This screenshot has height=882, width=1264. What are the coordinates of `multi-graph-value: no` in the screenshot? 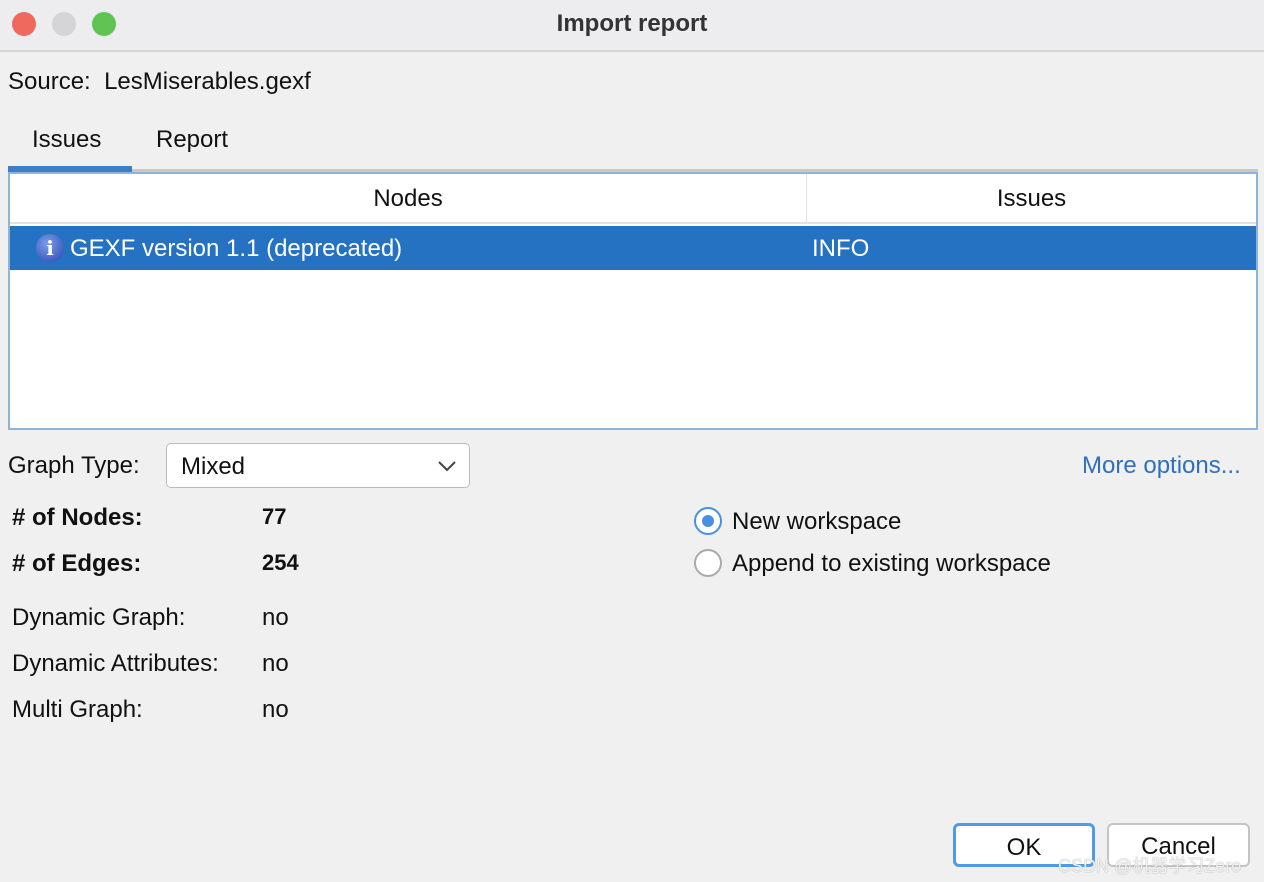 It's located at (275, 709).